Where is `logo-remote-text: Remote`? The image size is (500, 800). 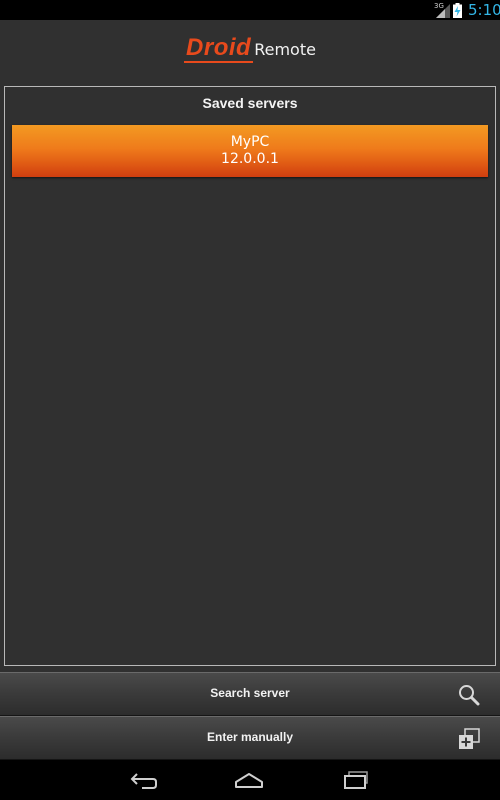
logo-remote-text: Remote is located at coordinates (285, 49).